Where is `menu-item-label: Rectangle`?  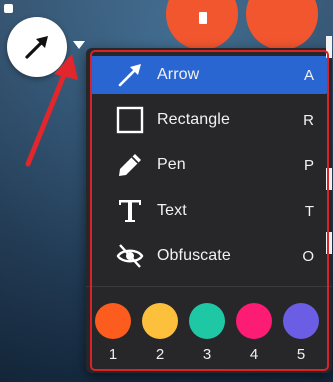
menu-item-label: Rectangle is located at coordinates (193, 119).